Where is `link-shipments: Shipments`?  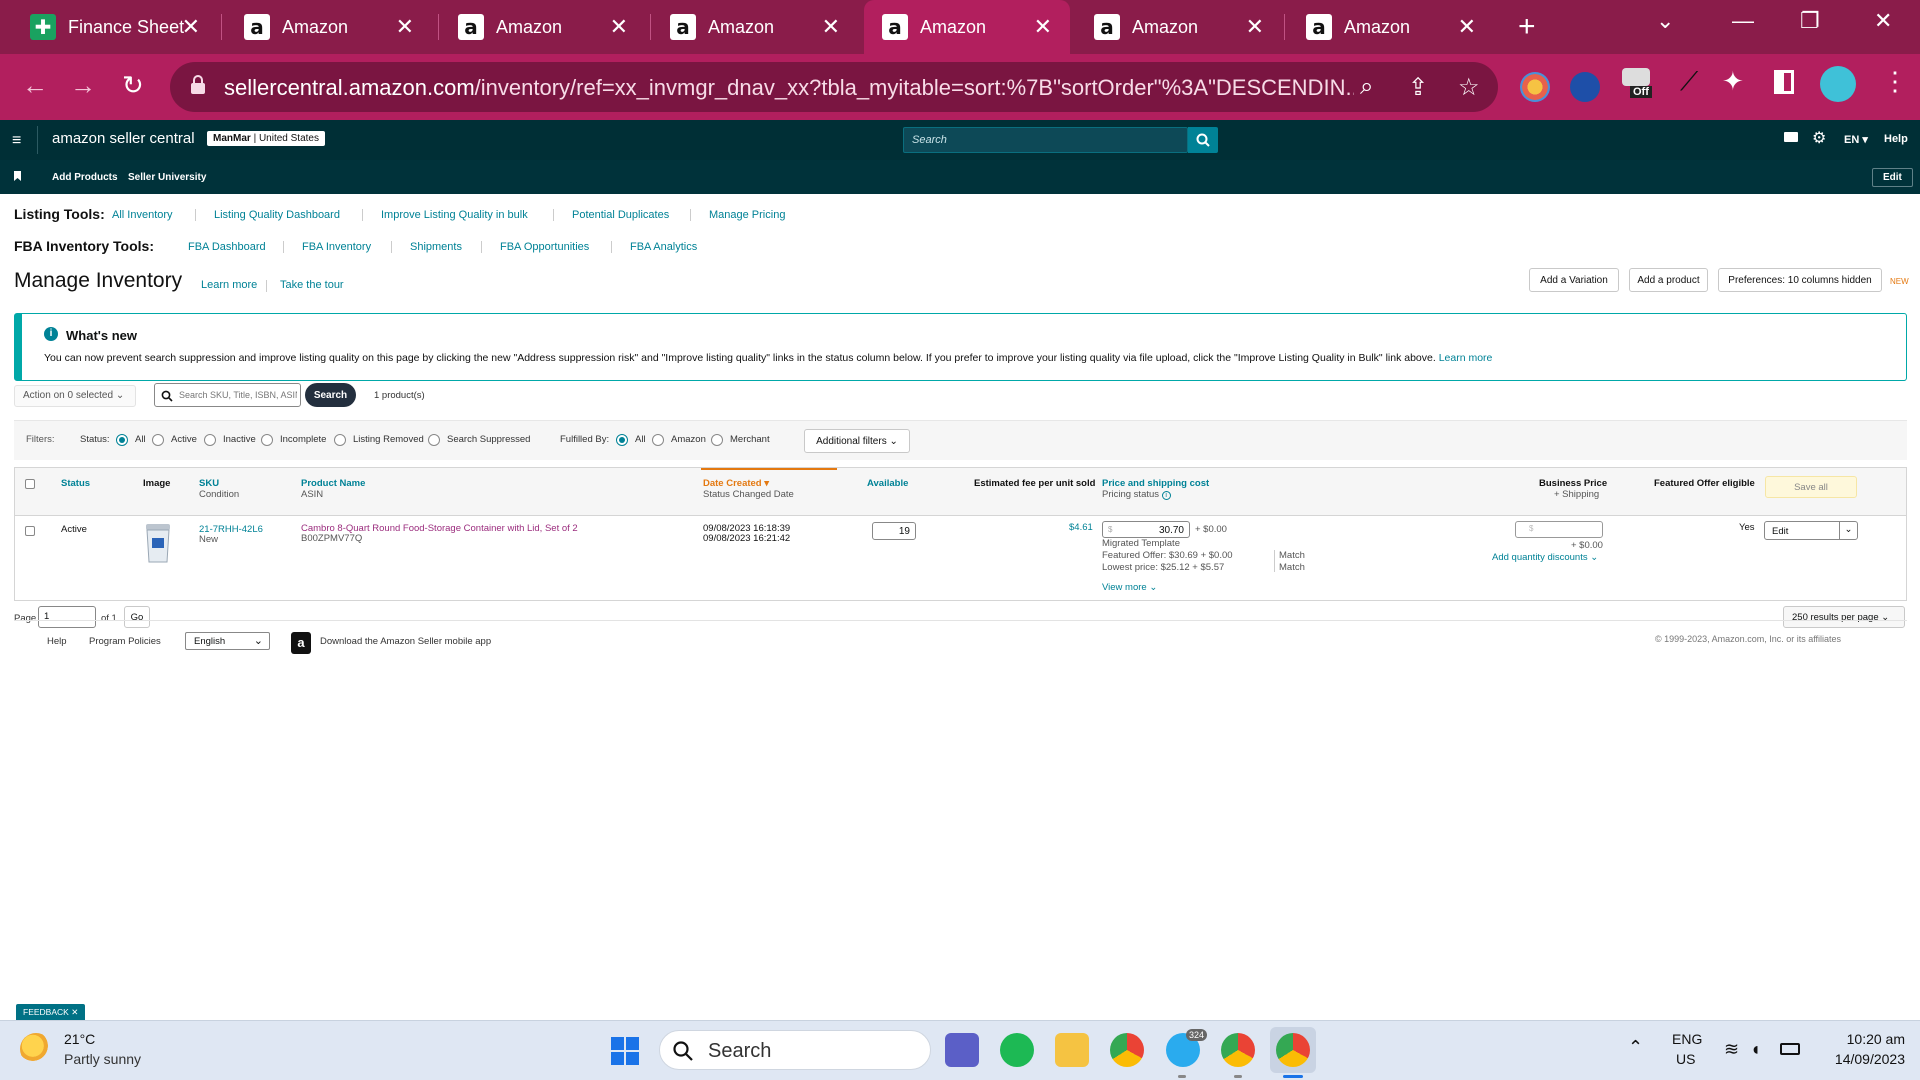
link-shipments: Shipments is located at coordinates (436, 247).